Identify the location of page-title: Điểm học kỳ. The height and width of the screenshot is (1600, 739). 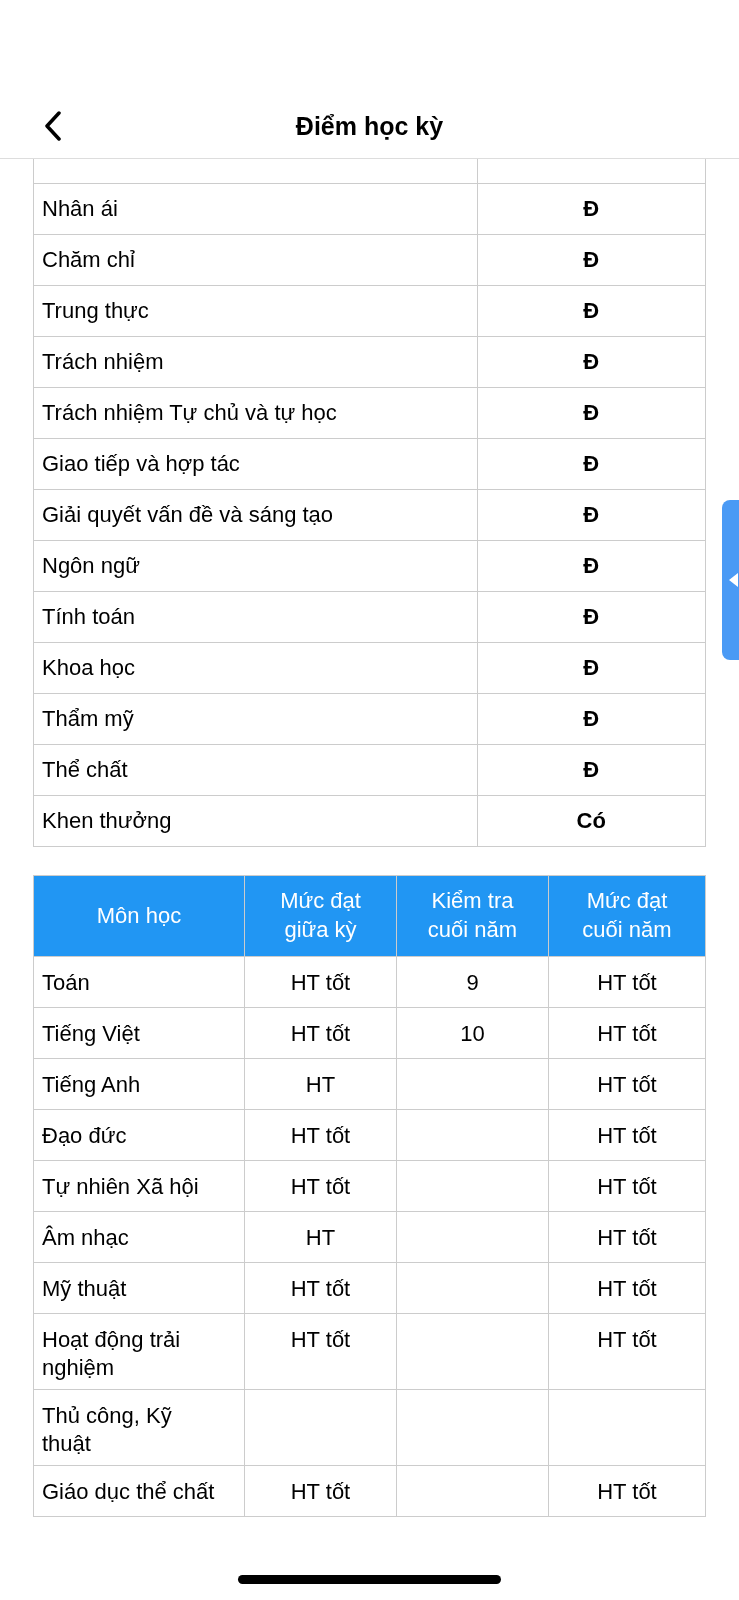
(369, 126).